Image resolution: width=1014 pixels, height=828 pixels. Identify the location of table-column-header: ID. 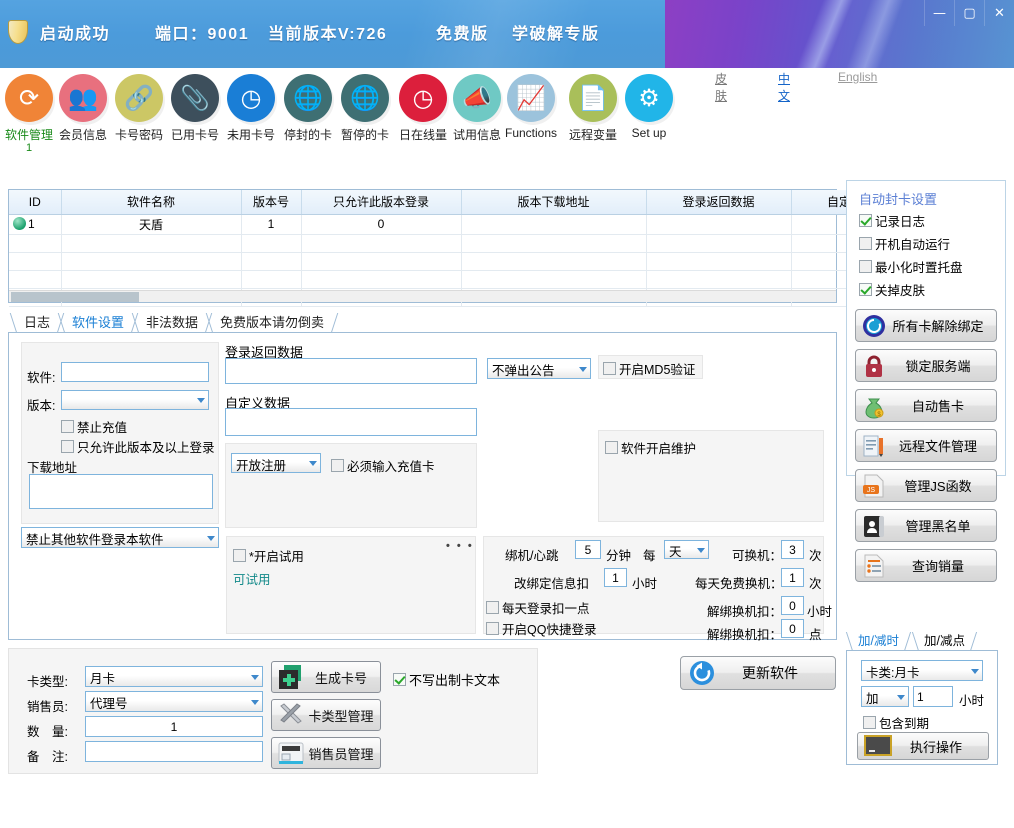
(35, 202).